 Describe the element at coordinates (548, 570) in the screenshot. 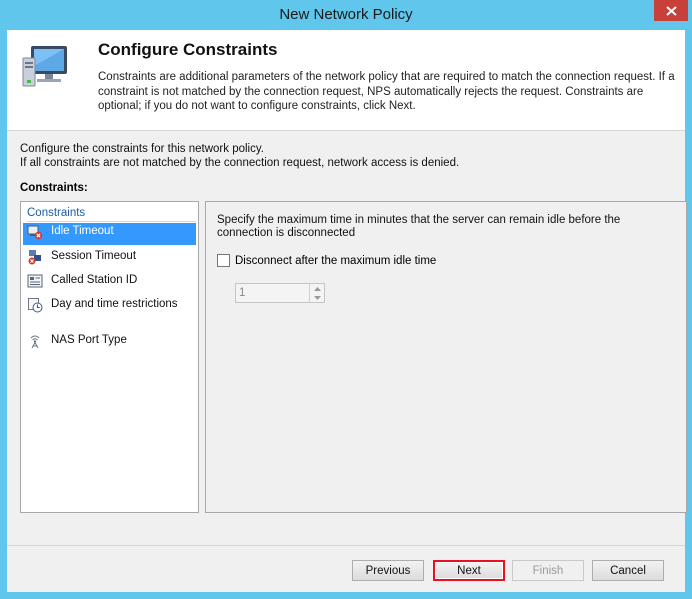

I see `finish-button: Finish` at that location.